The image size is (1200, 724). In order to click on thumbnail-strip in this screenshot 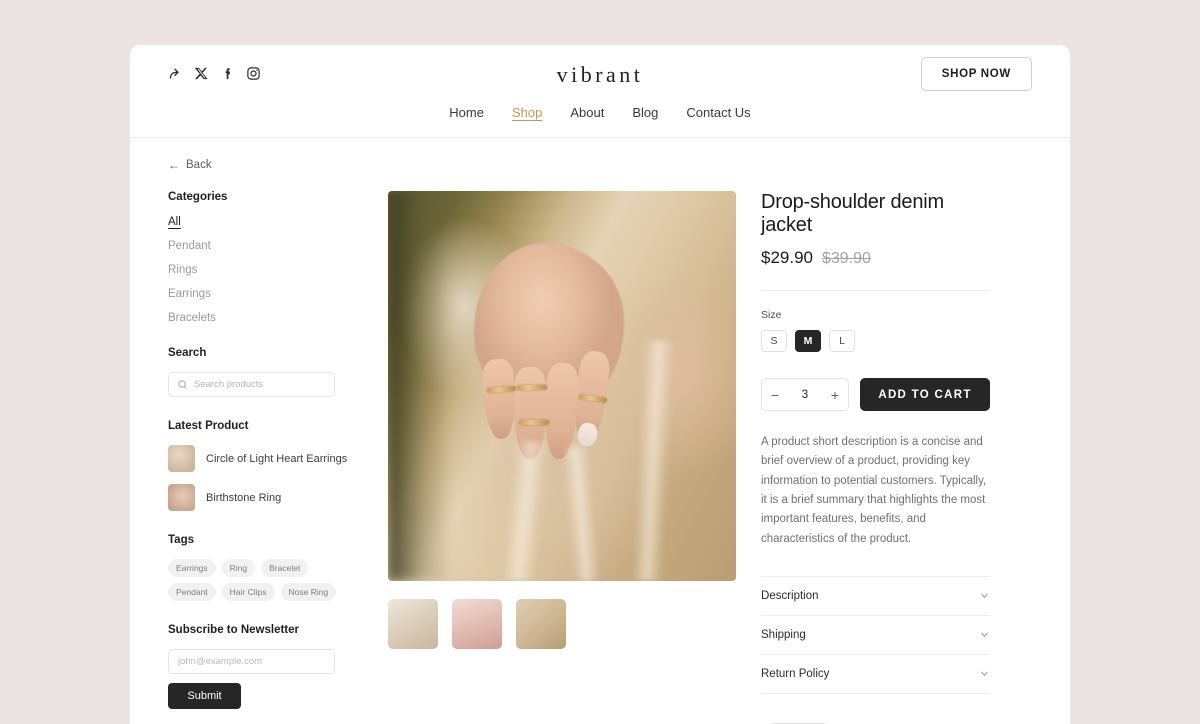, I will do `click(562, 624)`.